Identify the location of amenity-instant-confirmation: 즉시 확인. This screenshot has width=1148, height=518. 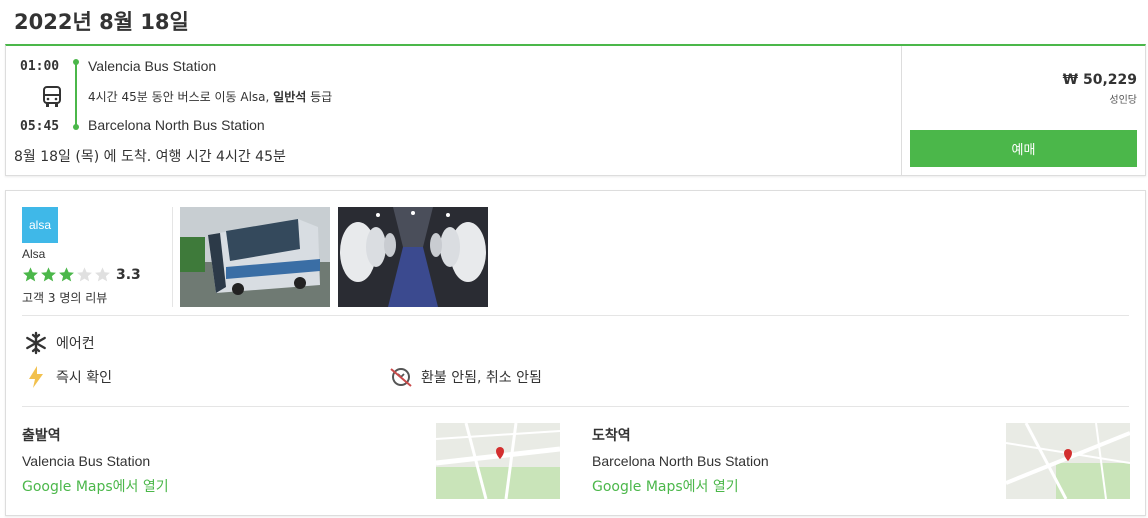
(68, 377).